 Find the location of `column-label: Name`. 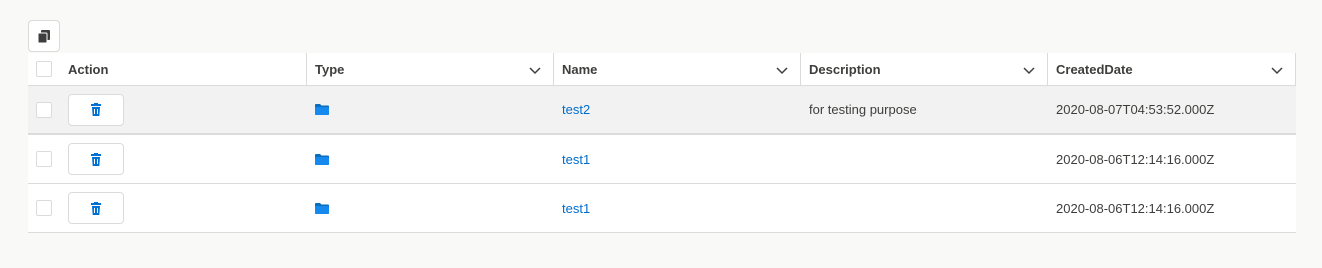

column-label: Name is located at coordinates (580, 69).